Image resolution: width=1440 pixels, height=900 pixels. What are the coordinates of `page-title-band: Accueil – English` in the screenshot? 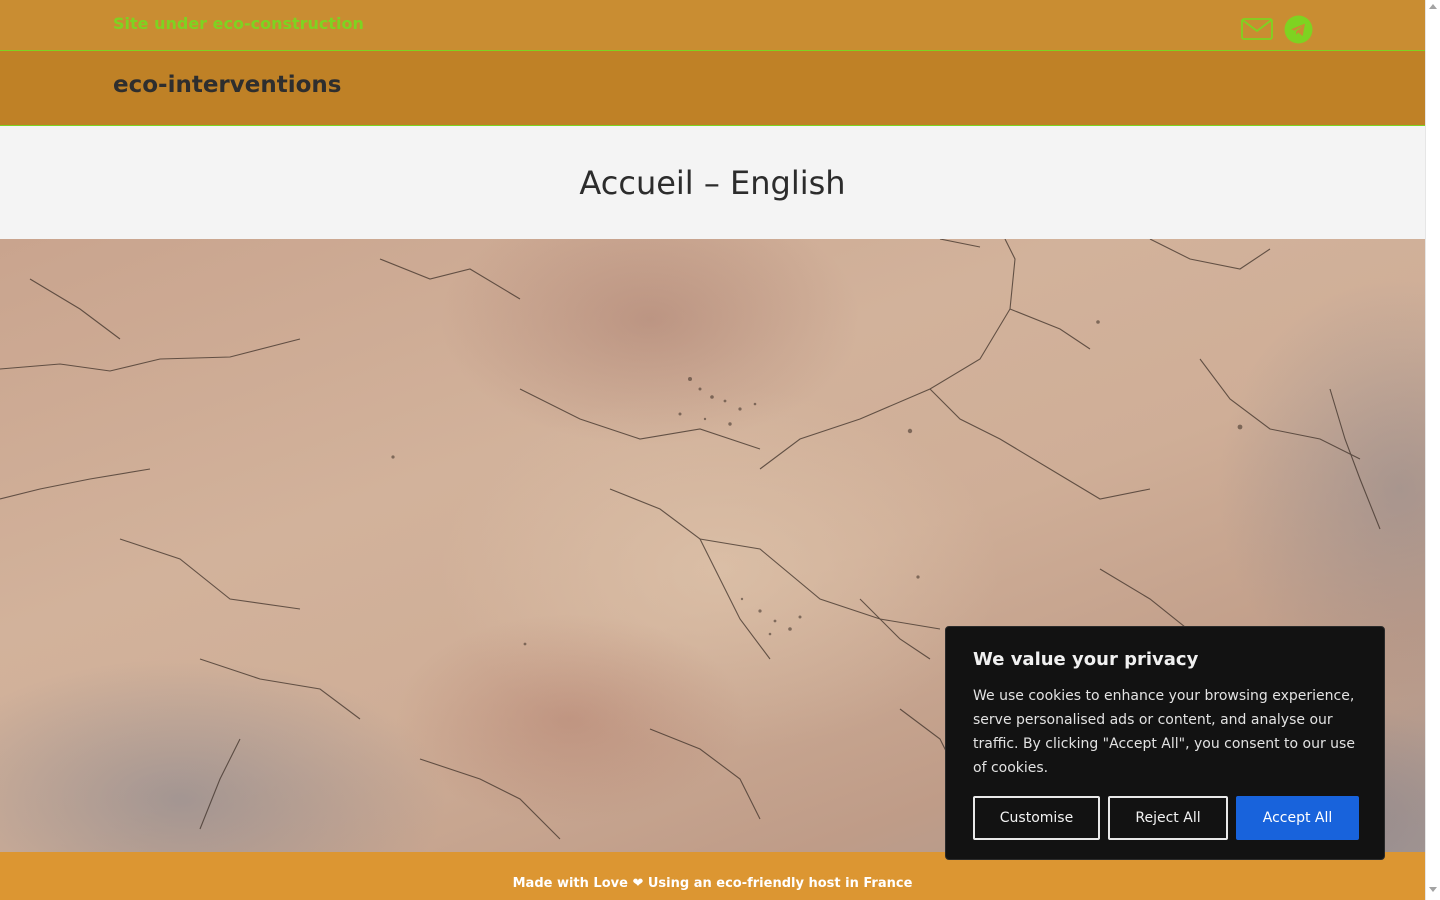 It's located at (712, 182).